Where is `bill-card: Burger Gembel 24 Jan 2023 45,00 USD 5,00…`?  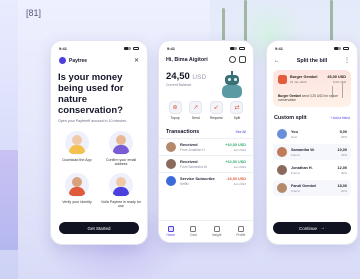 bill-card: Burger Gembel 24 Jan 2023 45,00 USD 5,00… is located at coordinates (312, 88).